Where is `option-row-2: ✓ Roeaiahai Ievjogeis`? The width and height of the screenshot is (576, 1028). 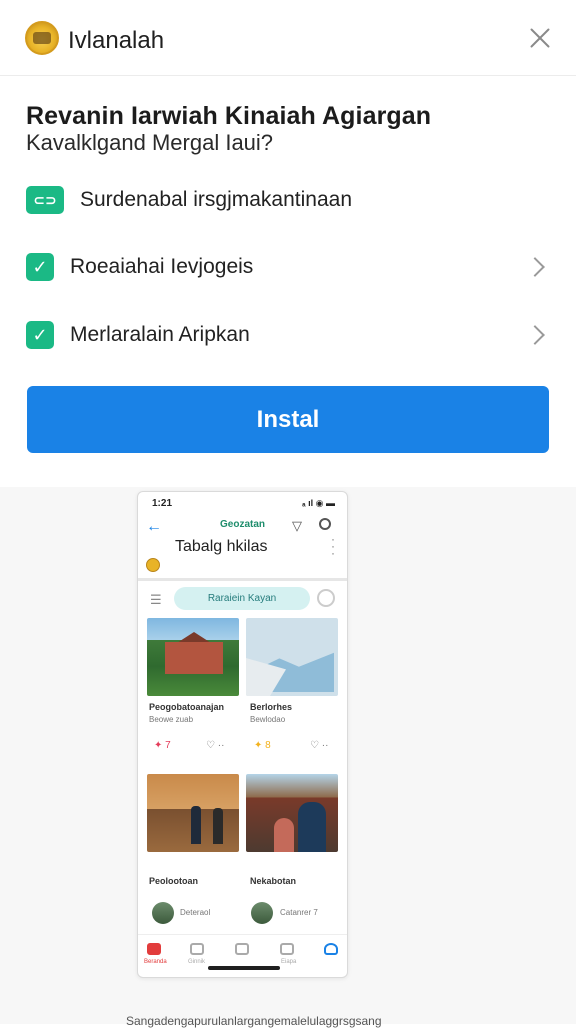 option-row-2: ✓ Roeaiahai Ievjogeis is located at coordinates (288, 267).